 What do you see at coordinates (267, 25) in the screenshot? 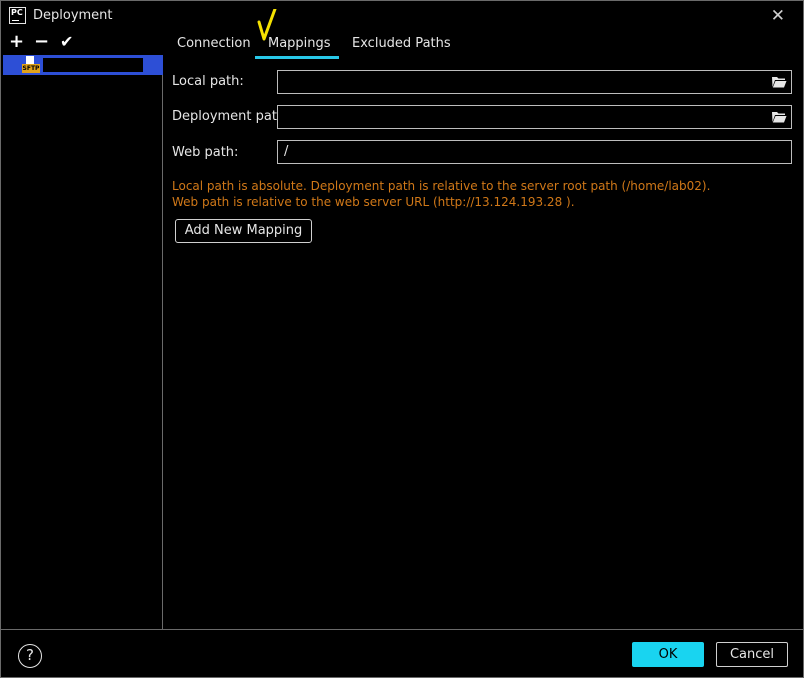
I see `checkmark-annotation-icon` at bounding box center [267, 25].